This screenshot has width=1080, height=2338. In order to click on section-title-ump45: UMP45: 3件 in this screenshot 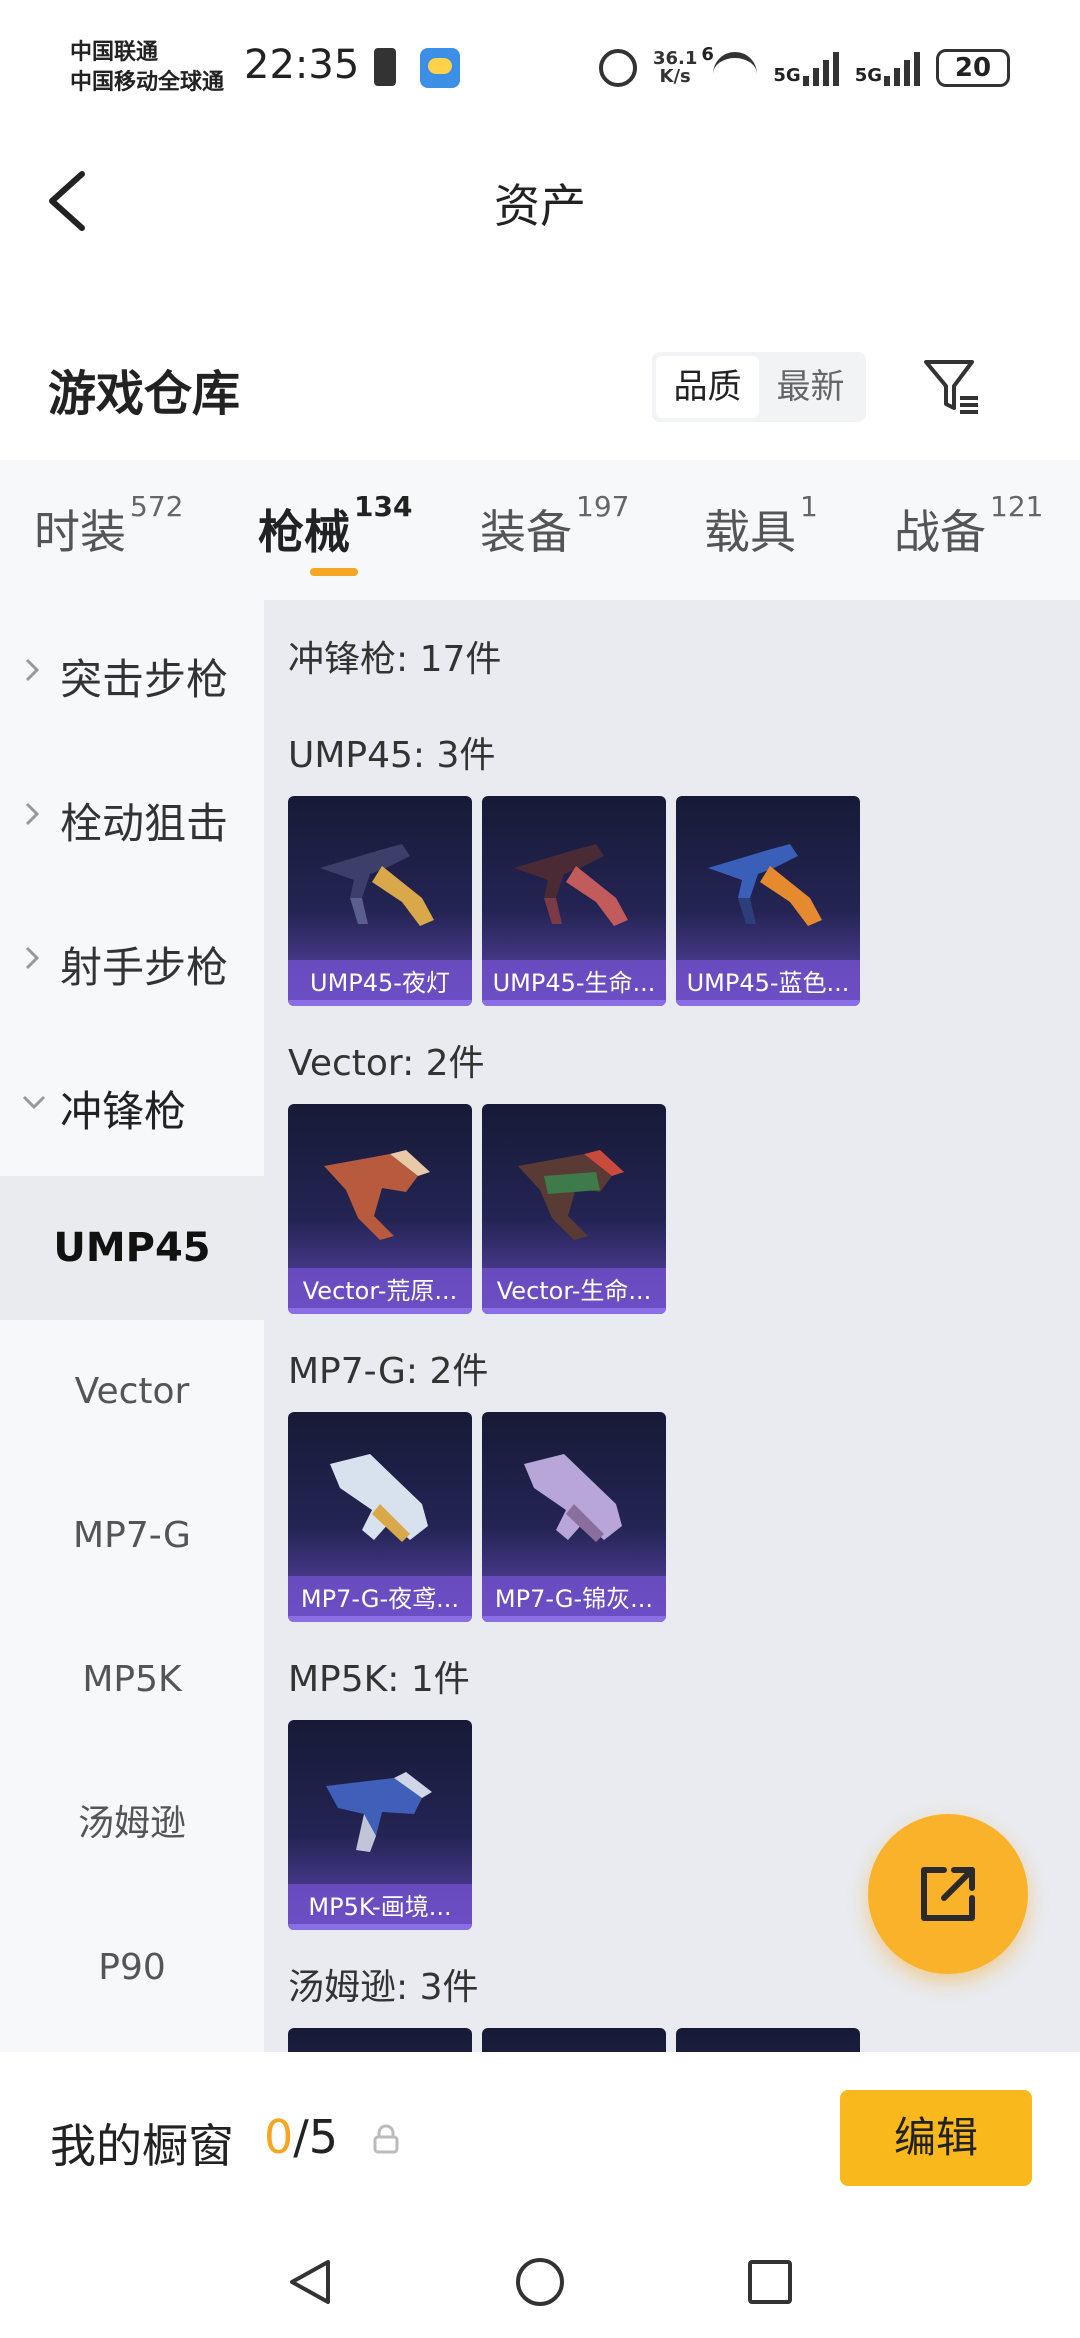, I will do `click(392, 755)`.